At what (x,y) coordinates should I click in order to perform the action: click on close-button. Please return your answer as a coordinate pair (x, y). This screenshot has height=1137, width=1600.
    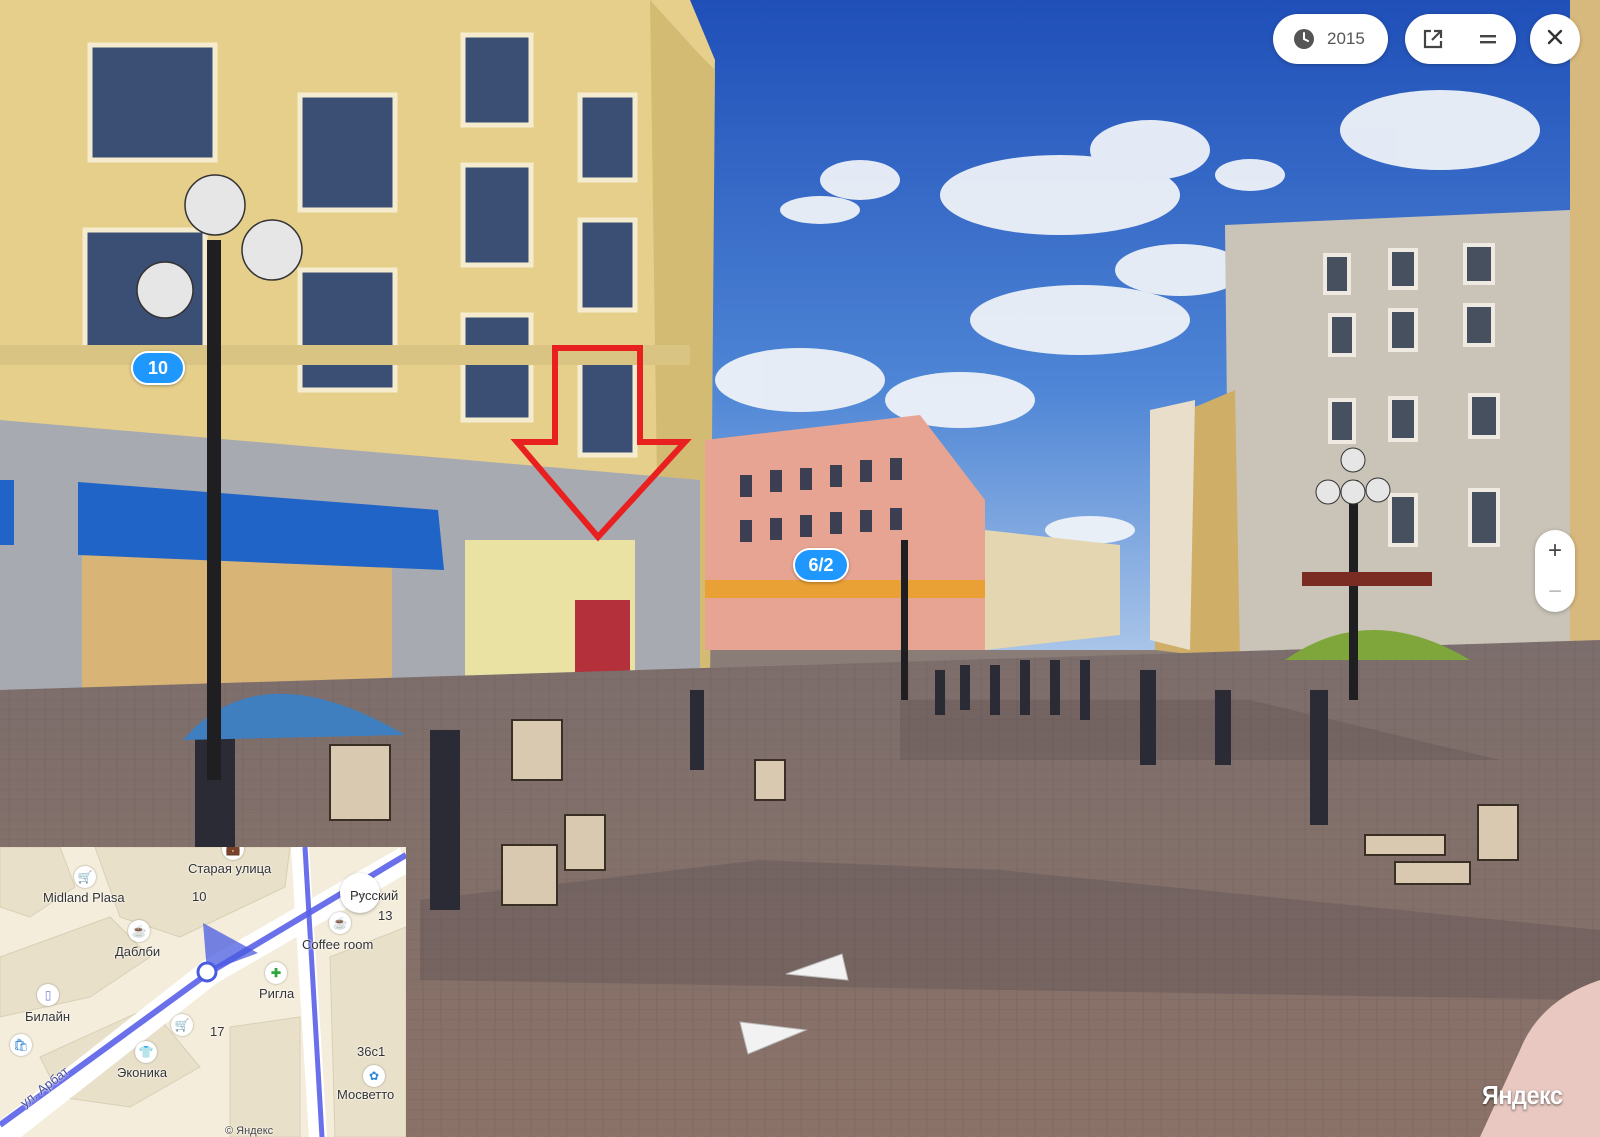
    Looking at the image, I should click on (1555, 39).